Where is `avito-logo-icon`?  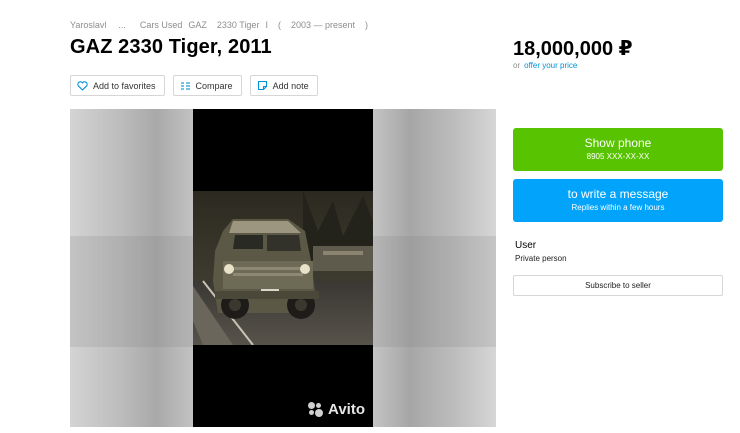 avito-logo-icon is located at coordinates (316, 409).